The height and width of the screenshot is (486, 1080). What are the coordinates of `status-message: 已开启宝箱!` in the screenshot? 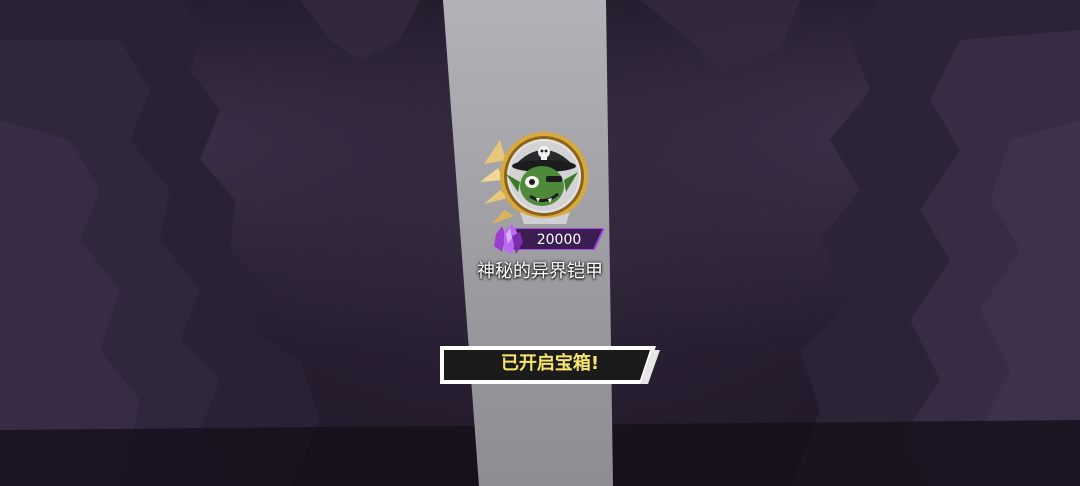 It's located at (550, 363).